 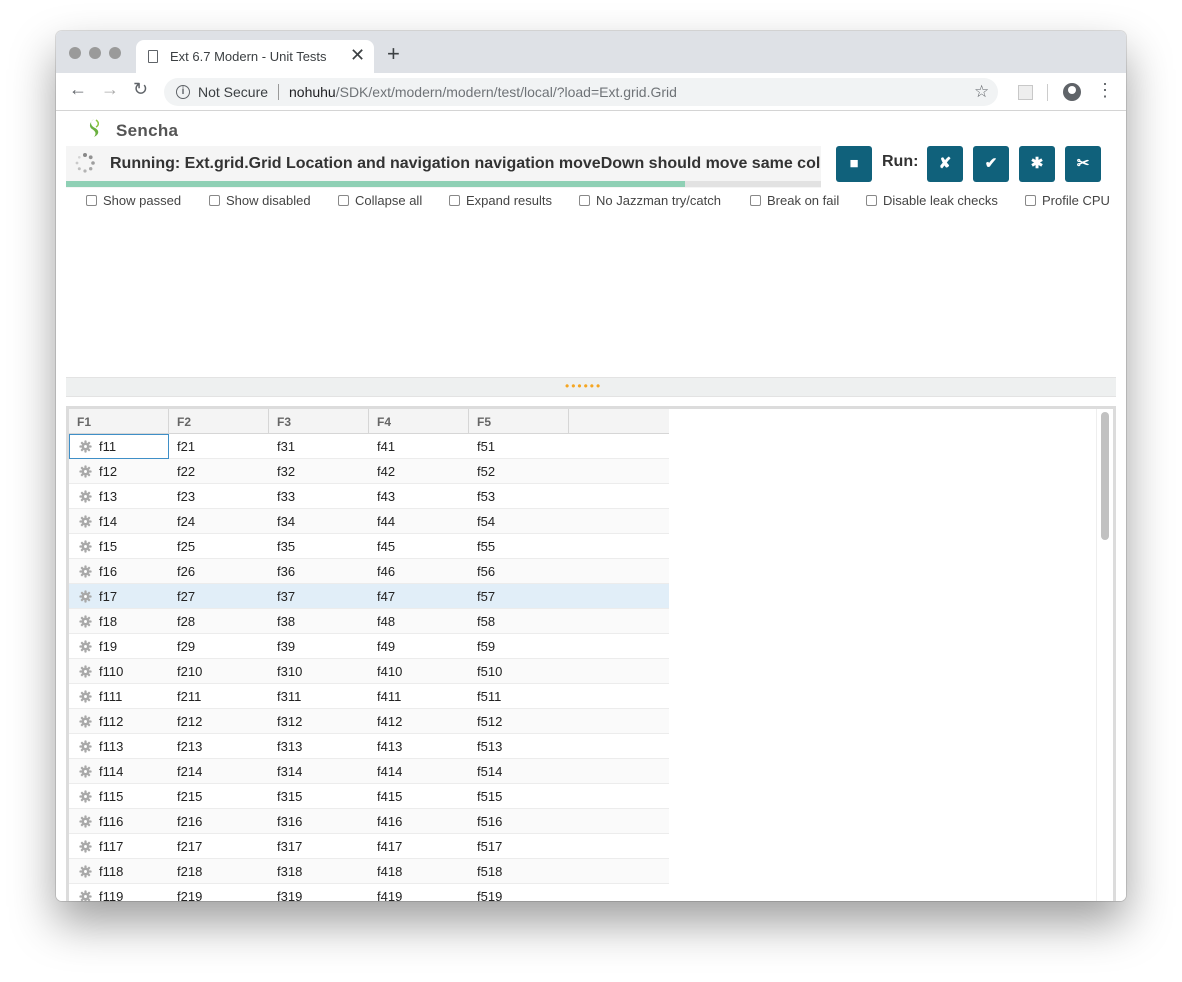 I want to click on grid-cell: f46, so click(x=386, y=571).